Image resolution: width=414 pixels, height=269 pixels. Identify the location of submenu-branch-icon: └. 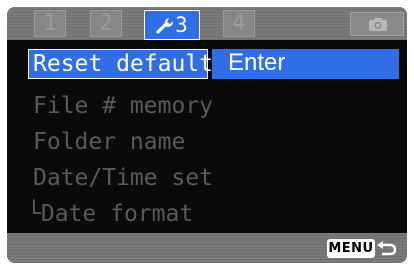
(34, 214).